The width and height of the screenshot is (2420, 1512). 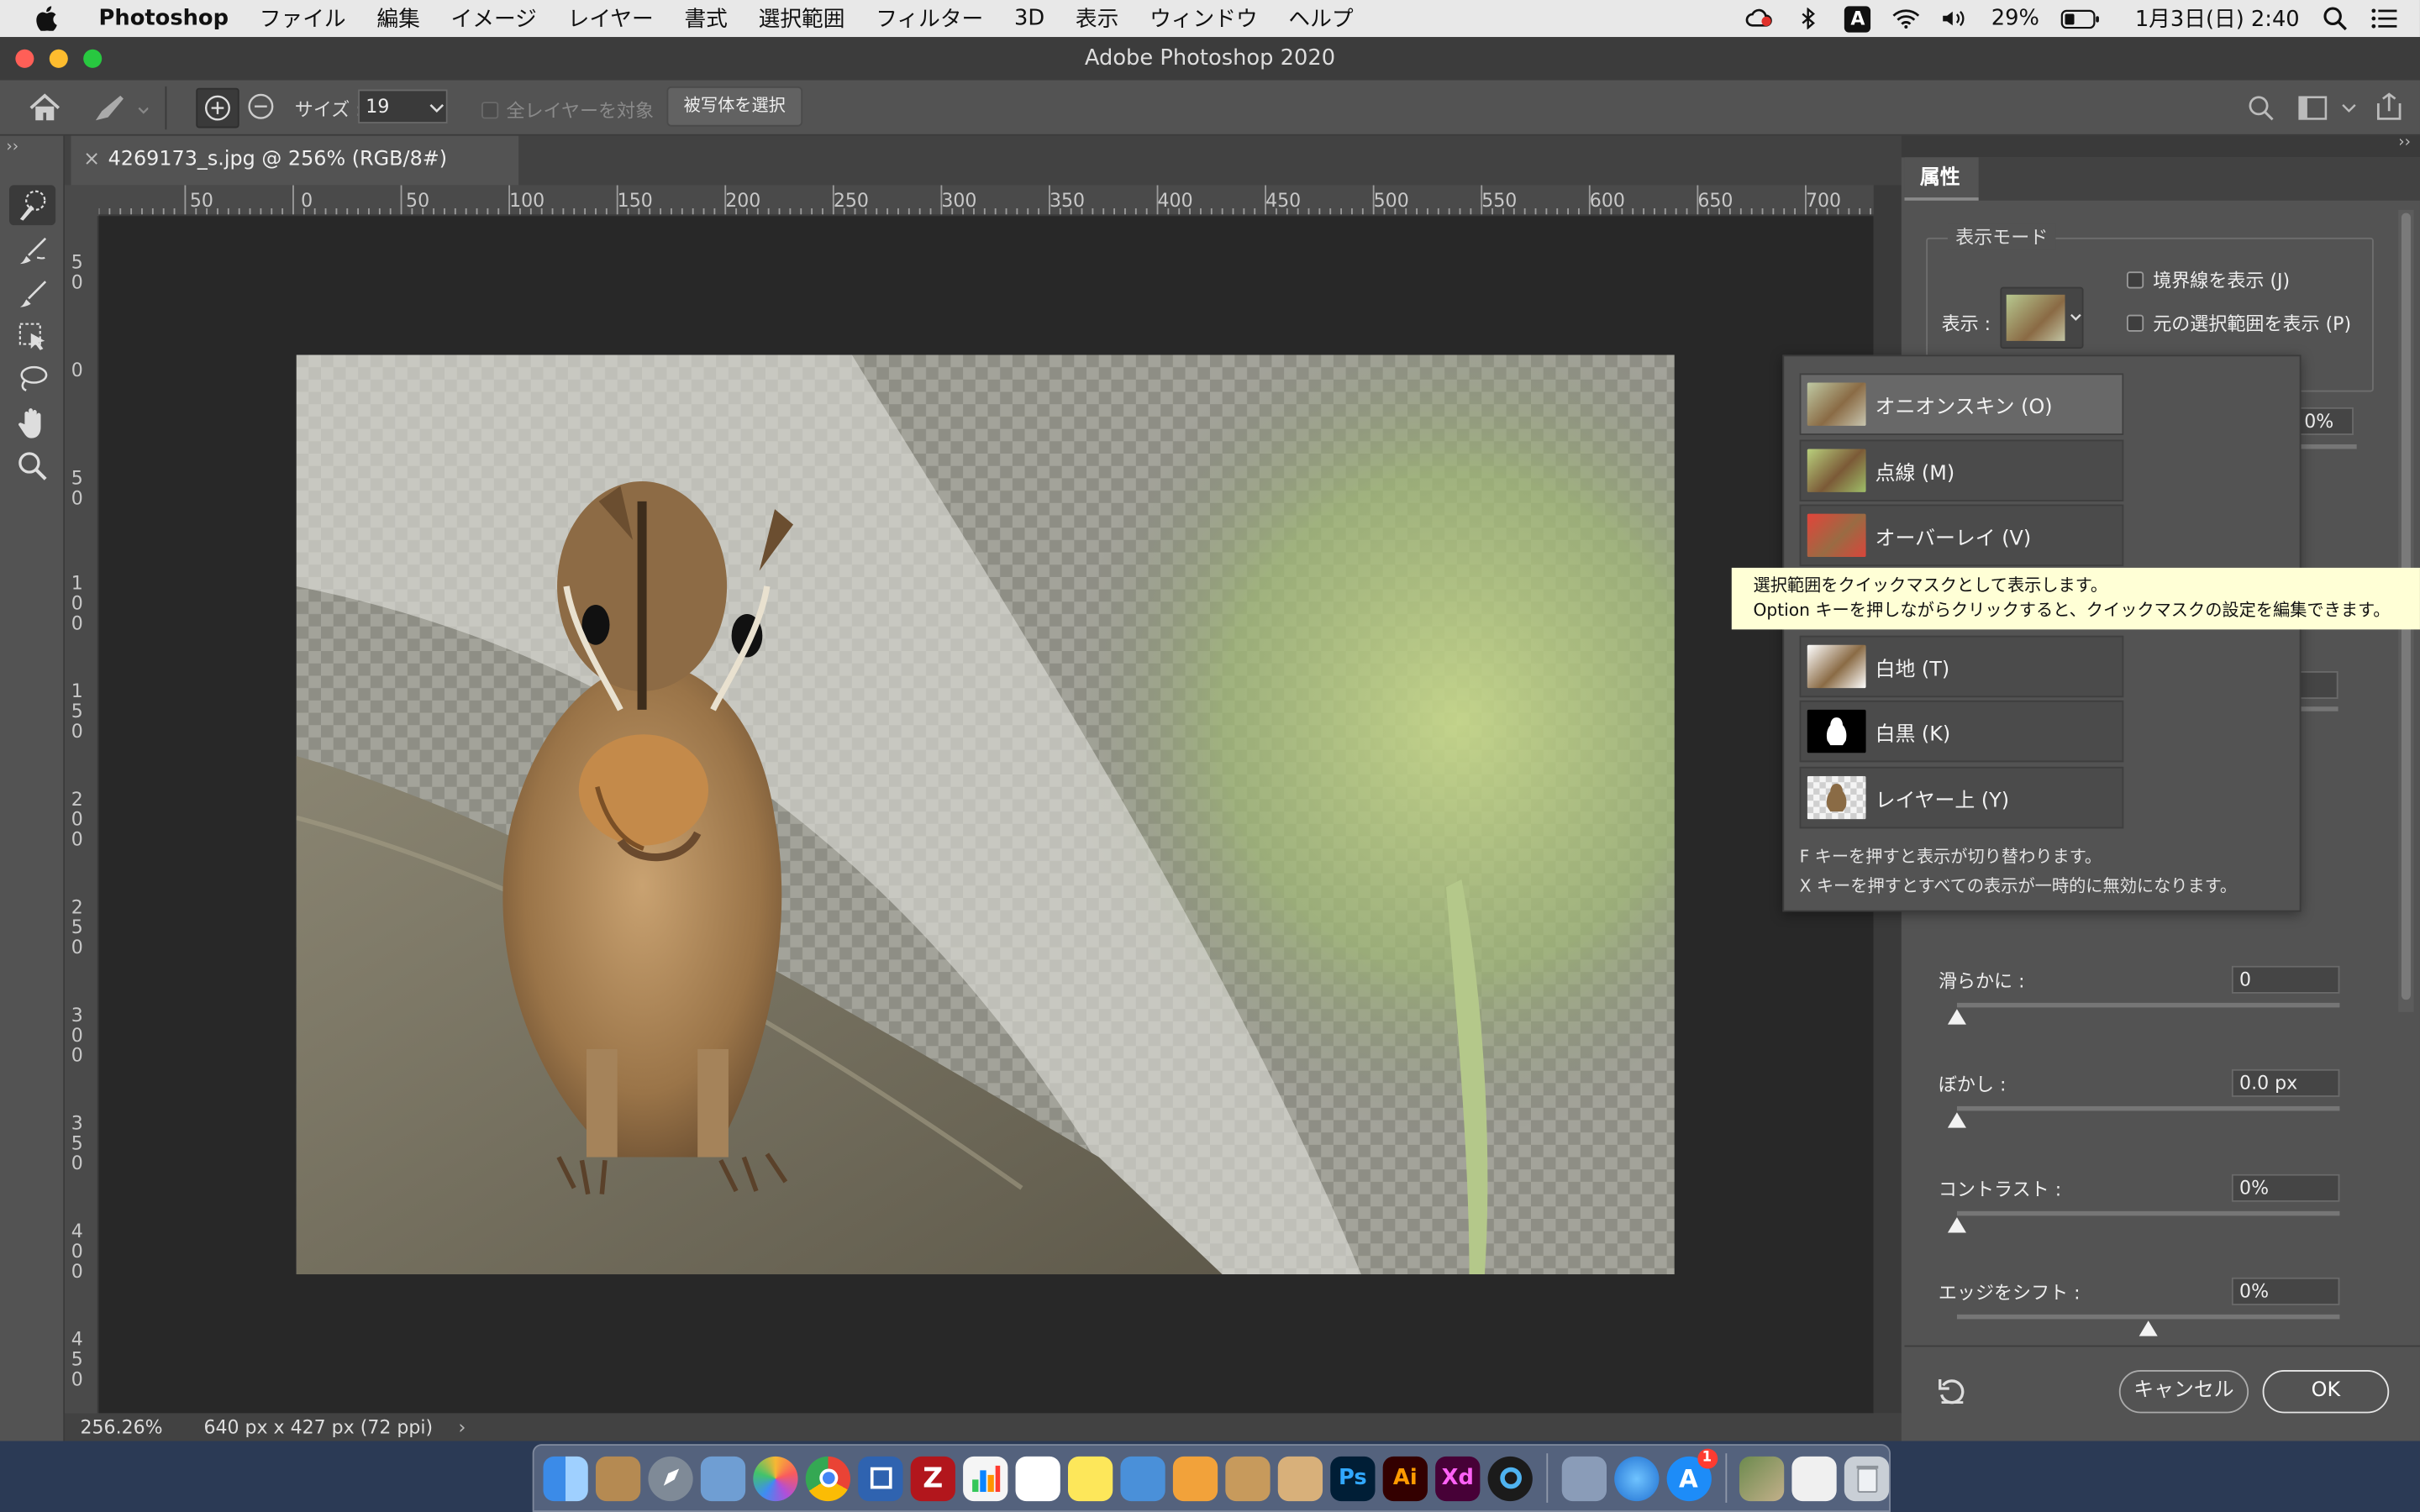 What do you see at coordinates (1962, 797) in the screenshot?
I see `view-option-on-layers: レイヤー上 (Y)` at bounding box center [1962, 797].